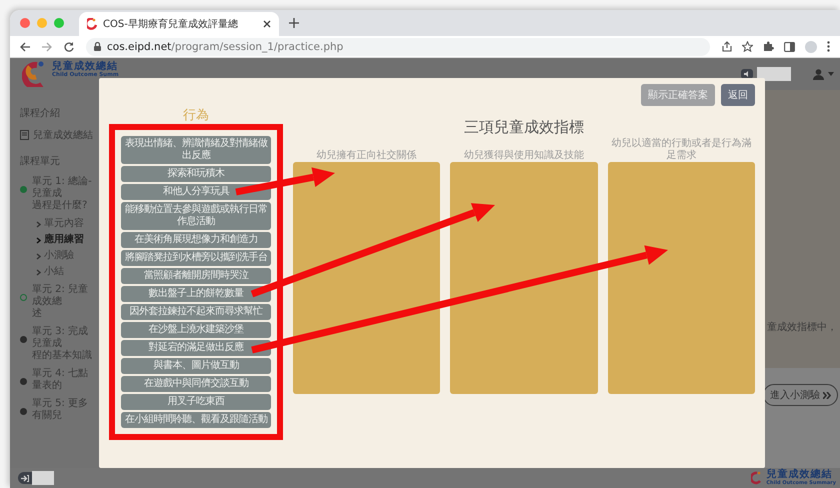 This screenshot has height=488, width=840. What do you see at coordinates (196, 294) in the screenshot?
I see `behavior-card: 數出盤子上的餅乾數量` at bounding box center [196, 294].